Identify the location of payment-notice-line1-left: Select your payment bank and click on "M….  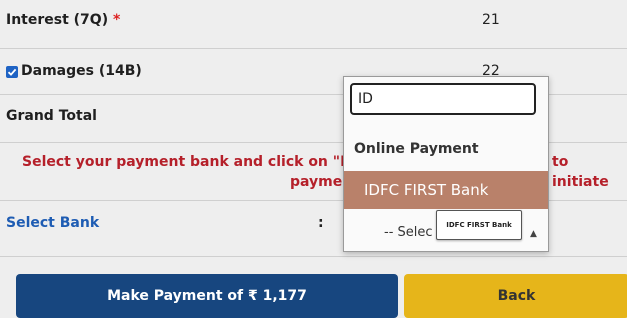
(193, 162).